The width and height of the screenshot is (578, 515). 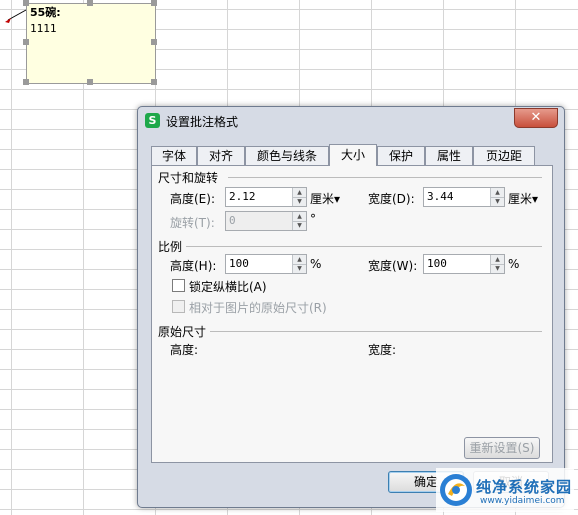 I want to click on lock-ratio-checkbox, so click(x=178, y=285).